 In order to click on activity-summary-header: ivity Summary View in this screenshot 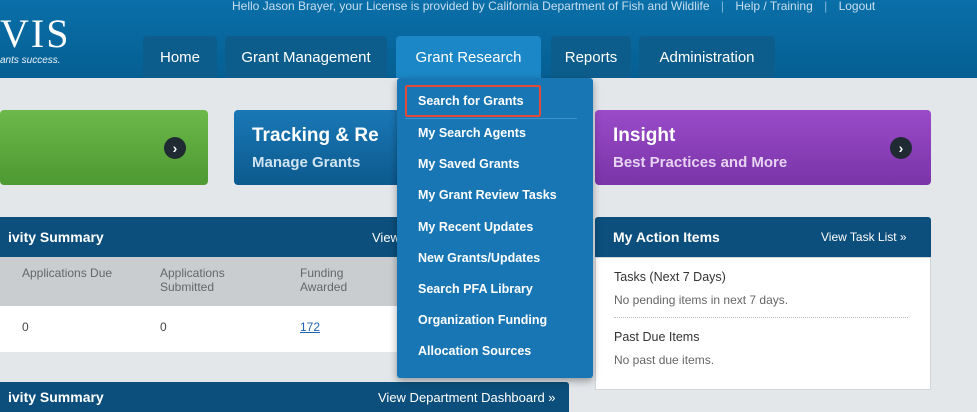, I will do `click(200, 237)`.